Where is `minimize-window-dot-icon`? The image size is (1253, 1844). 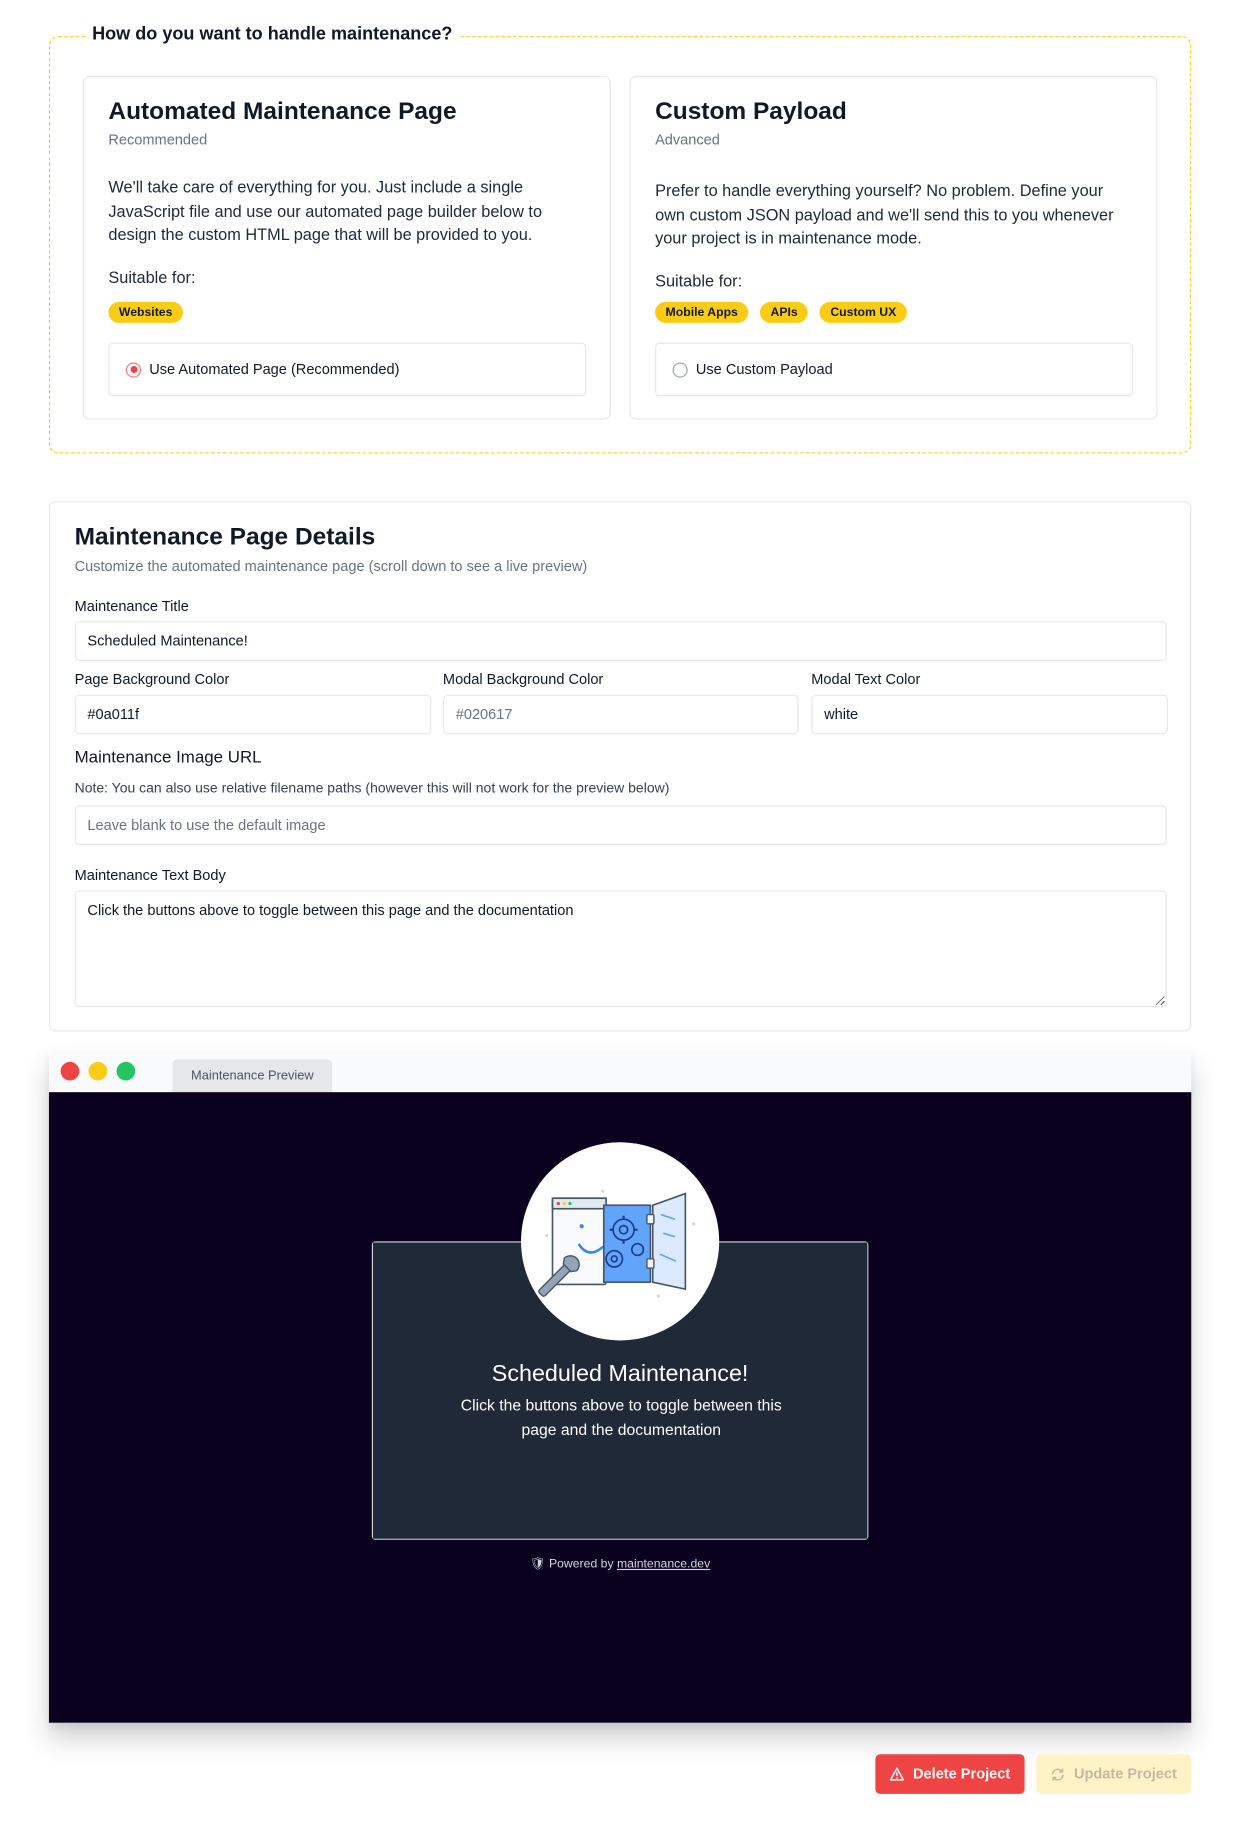
minimize-window-dot-icon is located at coordinates (98, 1071).